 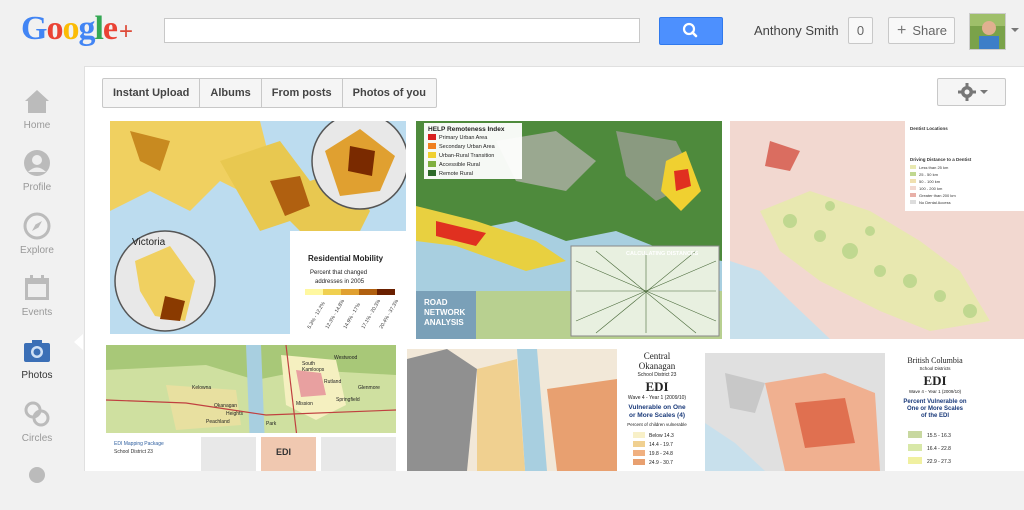 What do you see at coordinates (466, 129) in the screenshot?
I see `legend-title: HELP Remoteness Index` at bounding box center [466, 129].